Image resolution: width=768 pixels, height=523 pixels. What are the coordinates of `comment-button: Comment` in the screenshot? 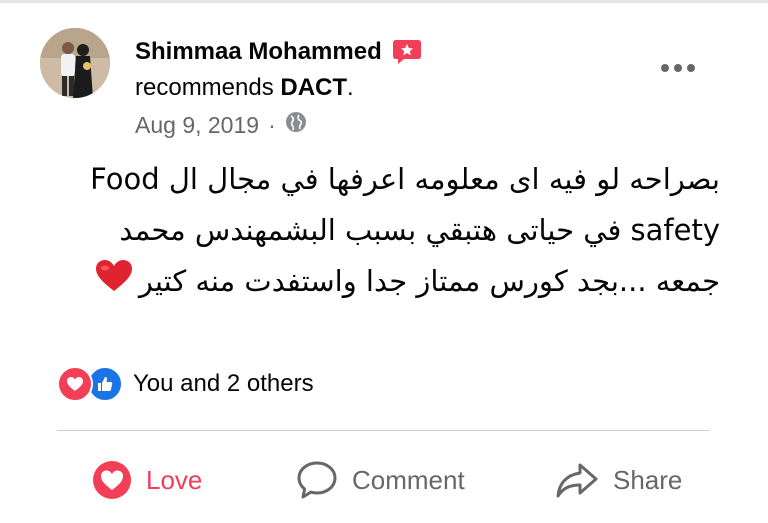 It's located at (380, 480).